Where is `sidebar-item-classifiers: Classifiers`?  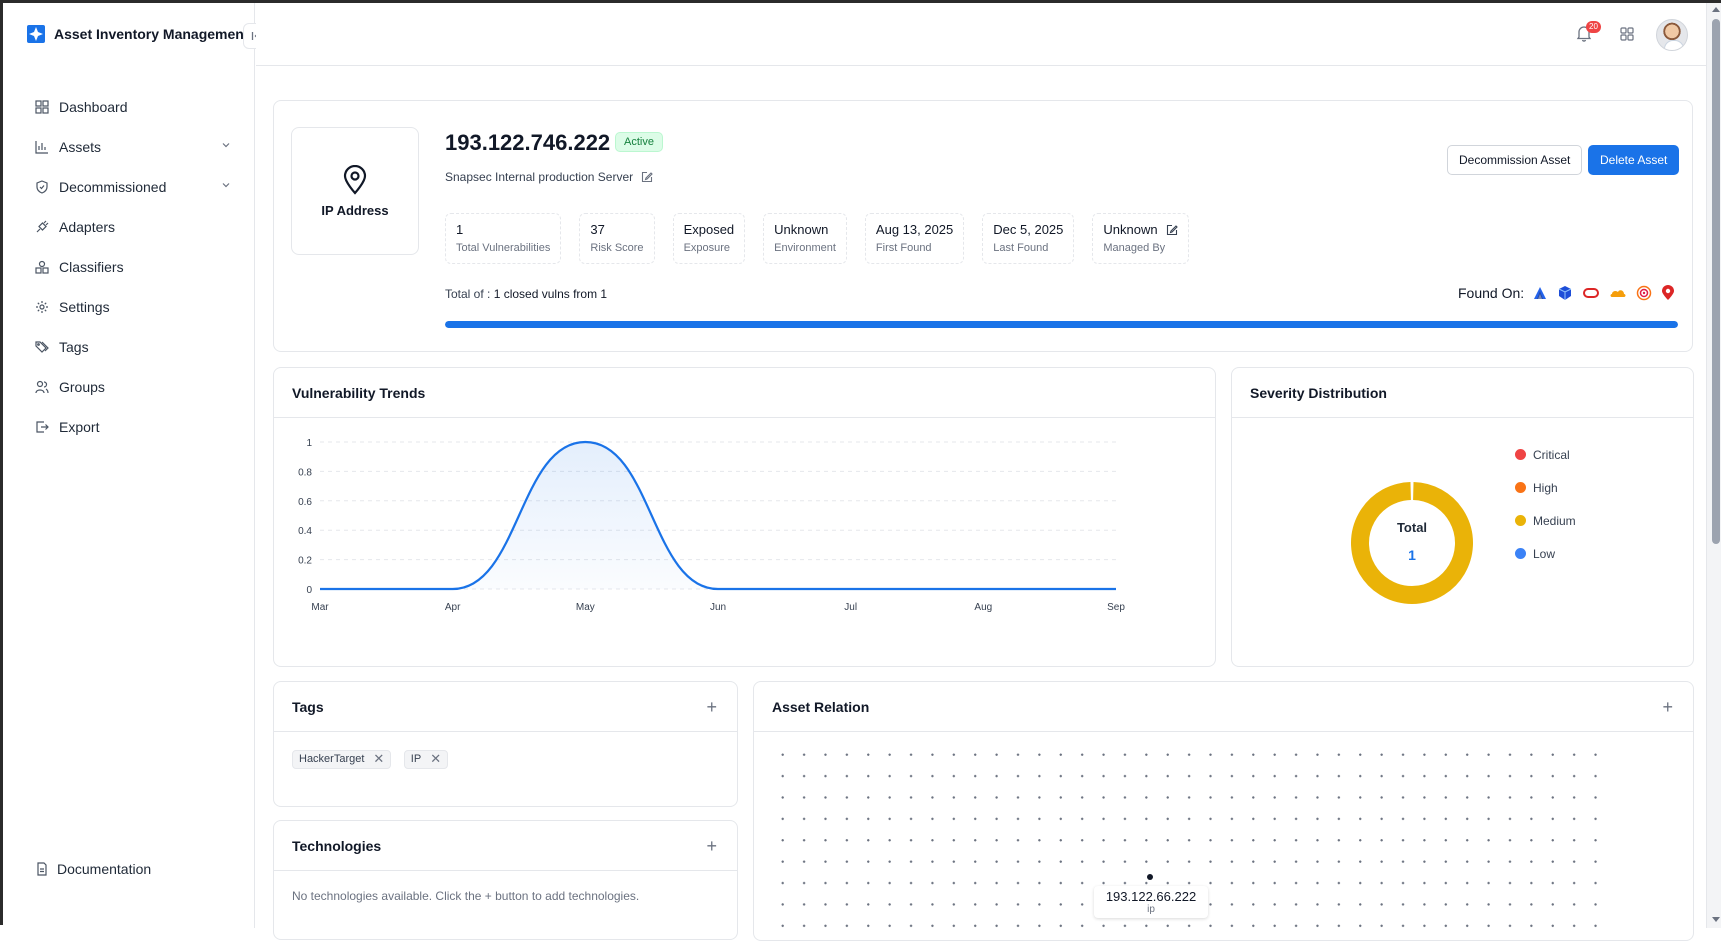 sidebar-item-classifiers: Classifiers is located at coordinates (131, 267).